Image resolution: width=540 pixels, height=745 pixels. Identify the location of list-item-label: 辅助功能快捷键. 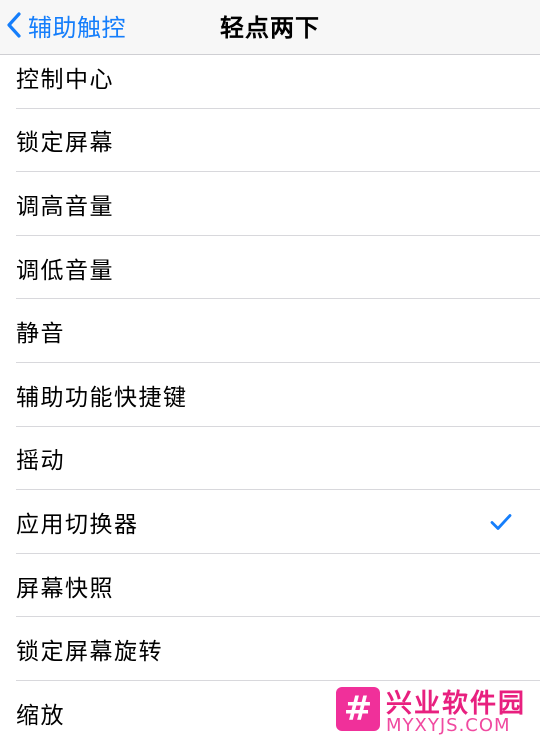
(102, 397).